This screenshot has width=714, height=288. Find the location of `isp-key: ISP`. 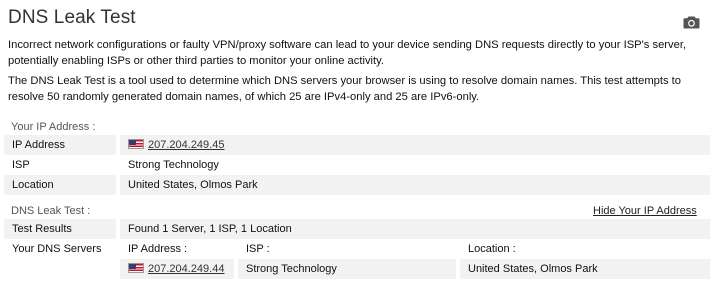

isp-key: ISP is located at coordinates (21, 165).